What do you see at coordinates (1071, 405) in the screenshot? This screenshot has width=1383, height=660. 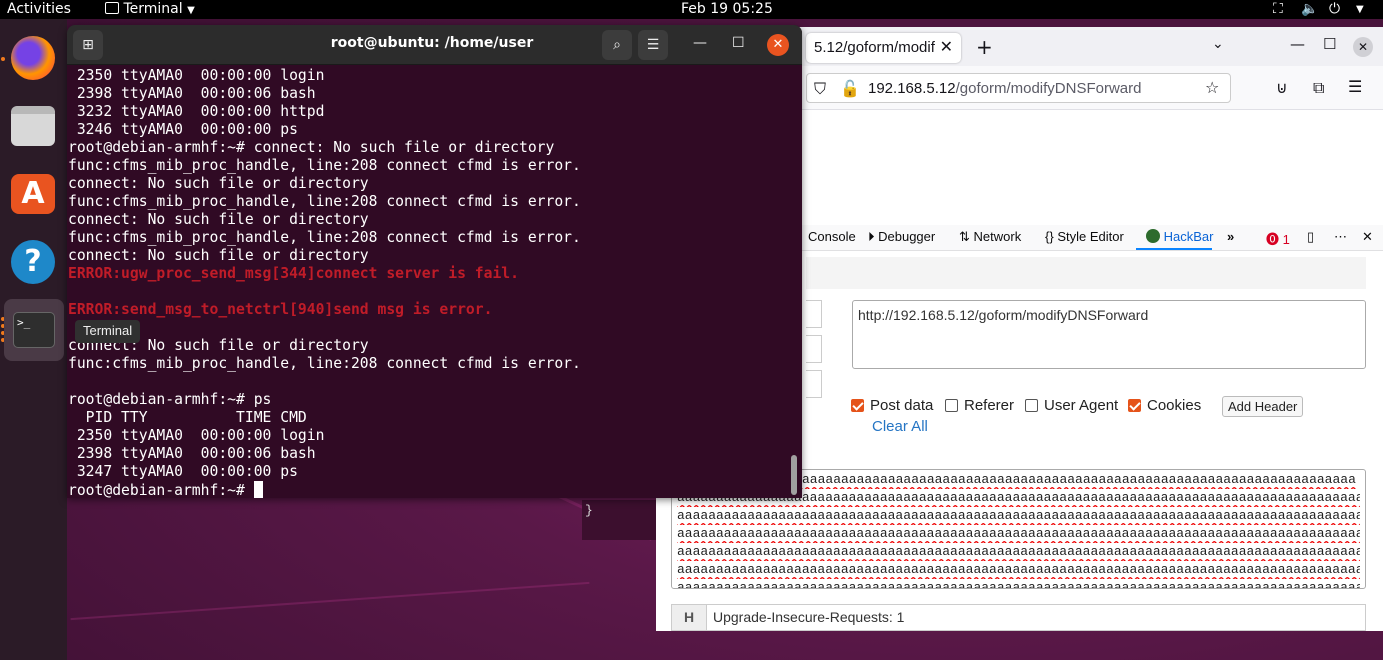 I see `user-agent-checkbox: User Agent` at bounding box center [1071, 405].